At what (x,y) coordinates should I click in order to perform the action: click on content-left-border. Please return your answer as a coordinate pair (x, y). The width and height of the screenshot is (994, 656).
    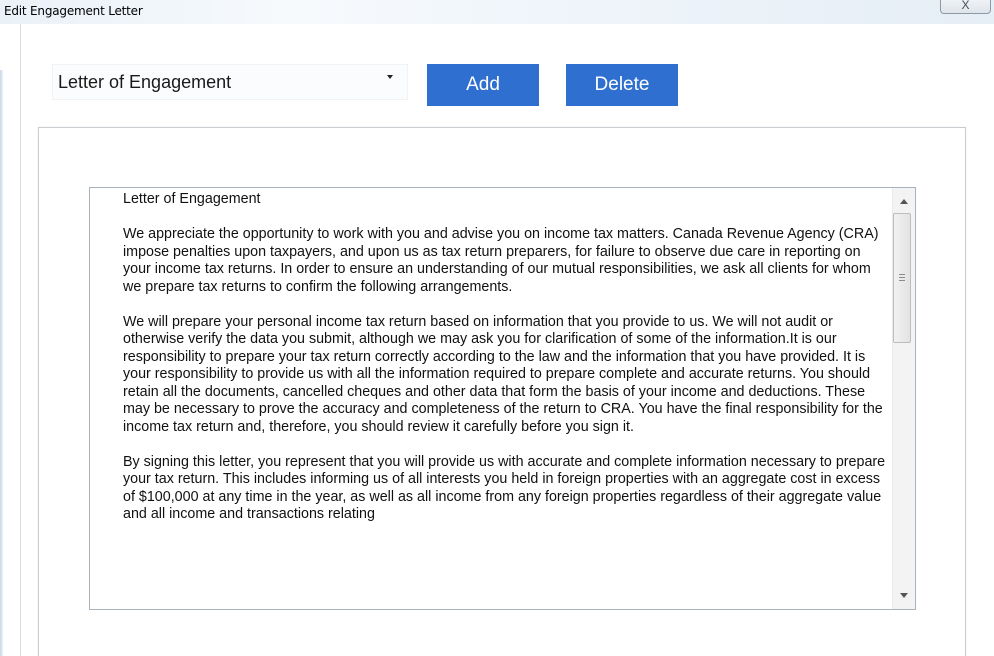
    Looking at the image, I should click on (20, 340).